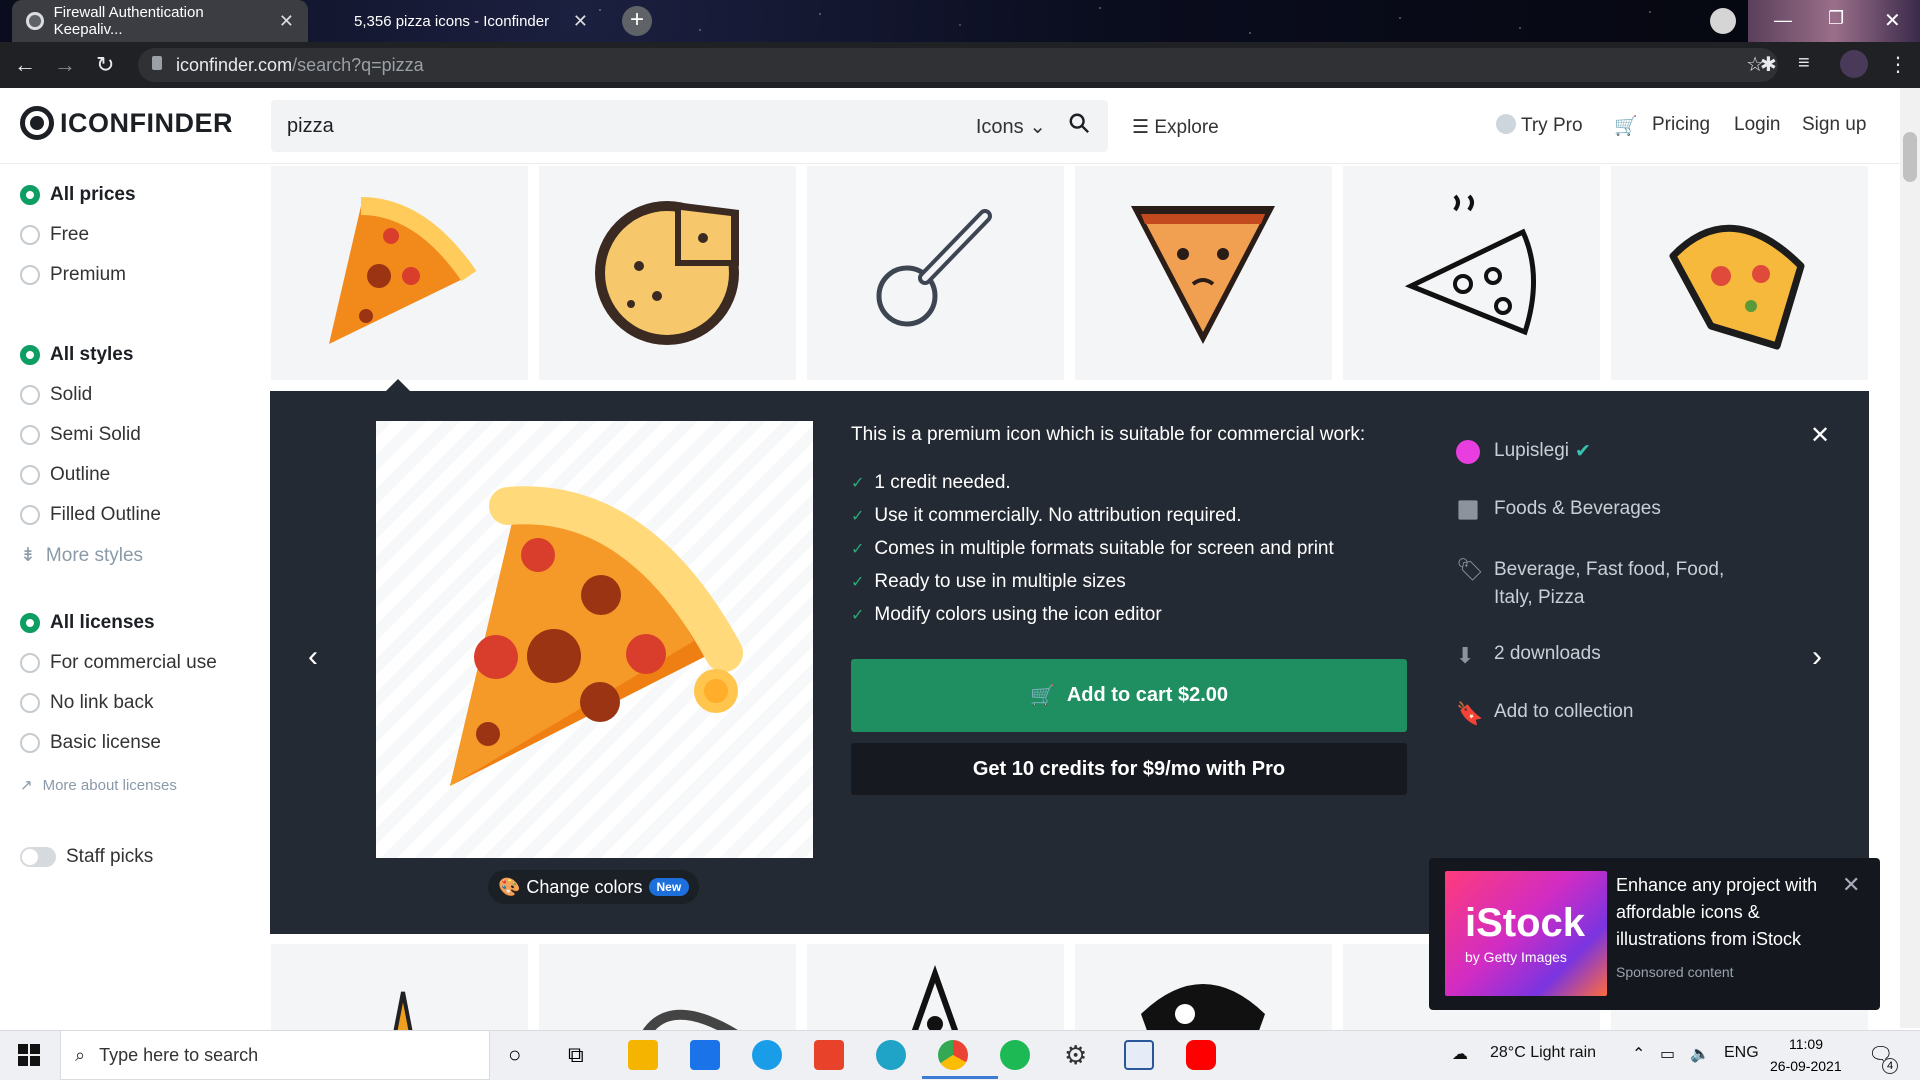 The height and width of the screenshot is (1080, 1920). I want to click on search-input: pizza, so click(310, 126).